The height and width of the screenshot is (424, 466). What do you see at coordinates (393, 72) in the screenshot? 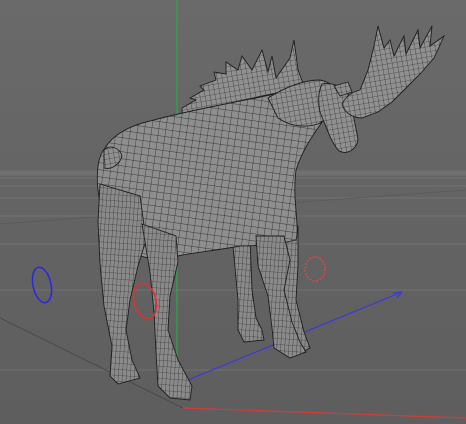
I see `antler-right` at bounding box center [393, 72].